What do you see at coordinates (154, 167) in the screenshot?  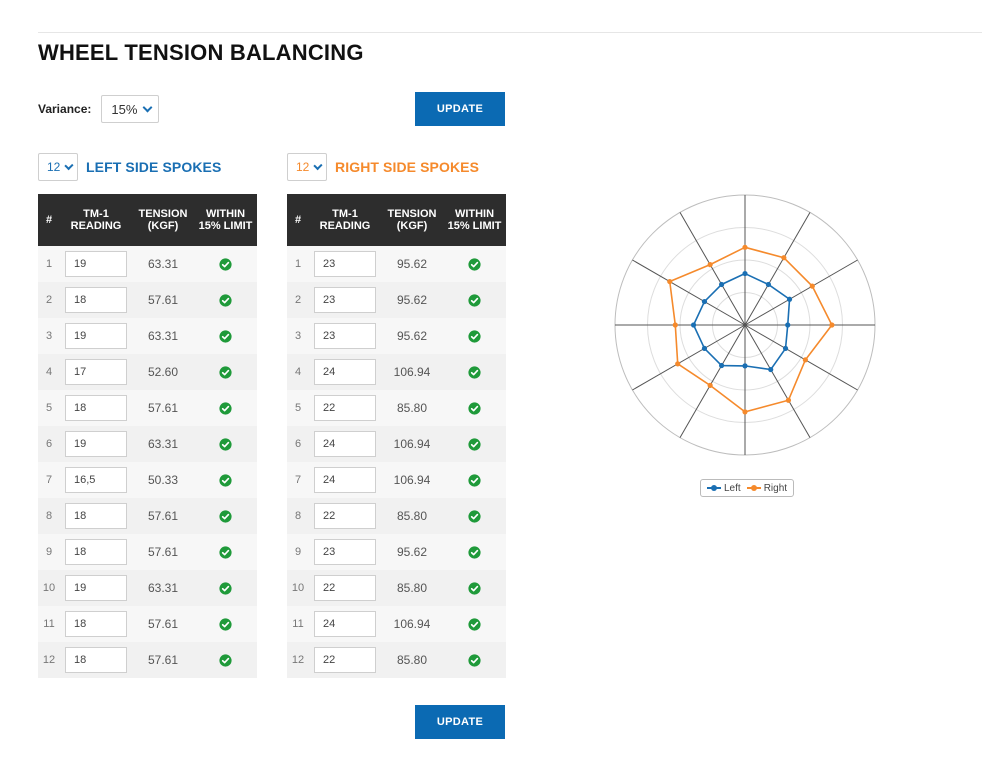 I see `left-side-title: LEFT SIDE SPOKES` at bounding box center [154, 167].